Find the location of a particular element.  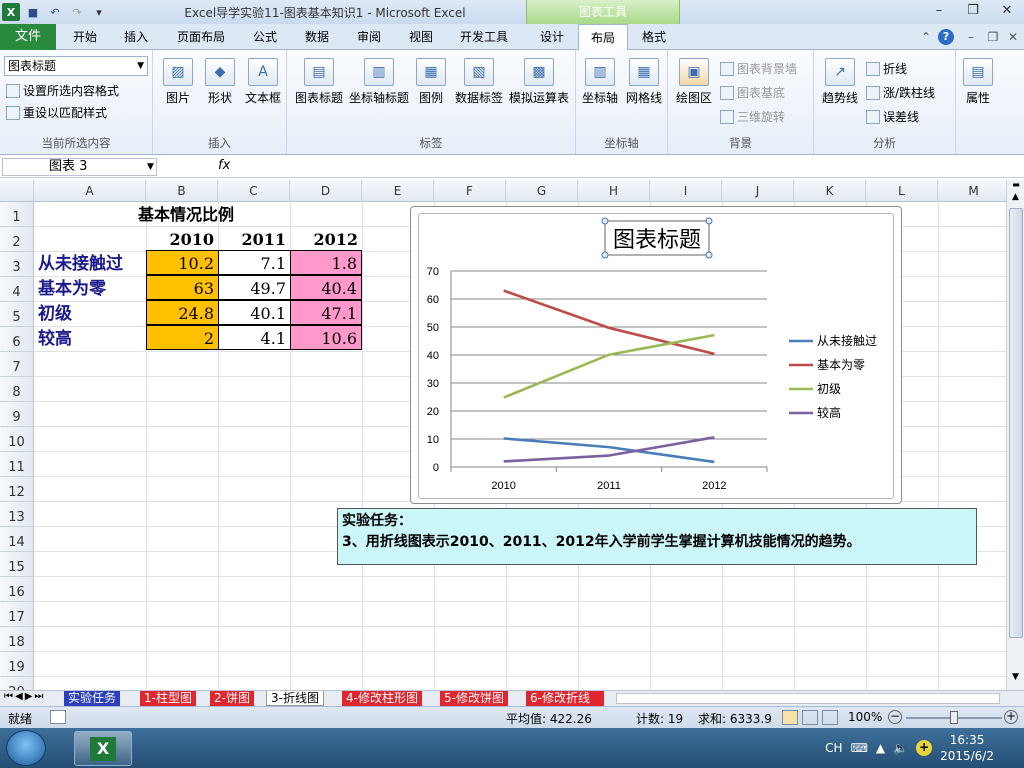

row-label: 较高 is located at coordinates (93, 339).